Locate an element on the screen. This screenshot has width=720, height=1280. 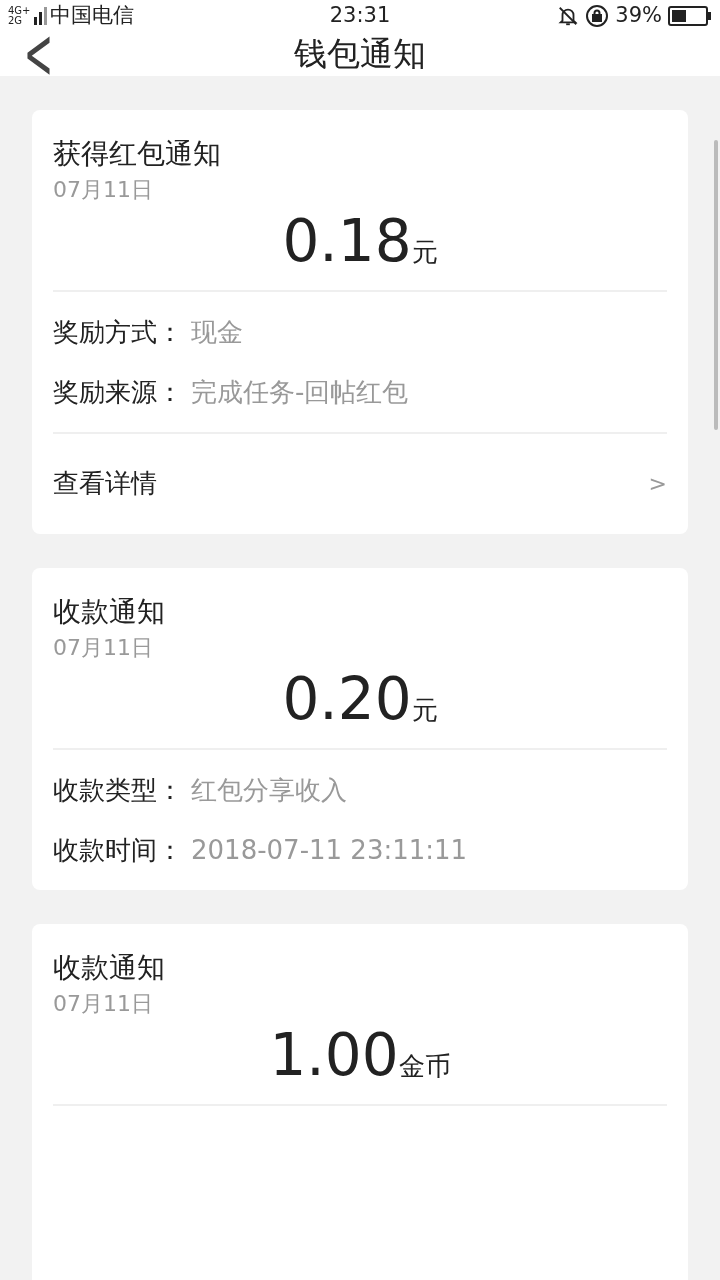
field-label: 奖励来源： is located at coordinates (118, 392).